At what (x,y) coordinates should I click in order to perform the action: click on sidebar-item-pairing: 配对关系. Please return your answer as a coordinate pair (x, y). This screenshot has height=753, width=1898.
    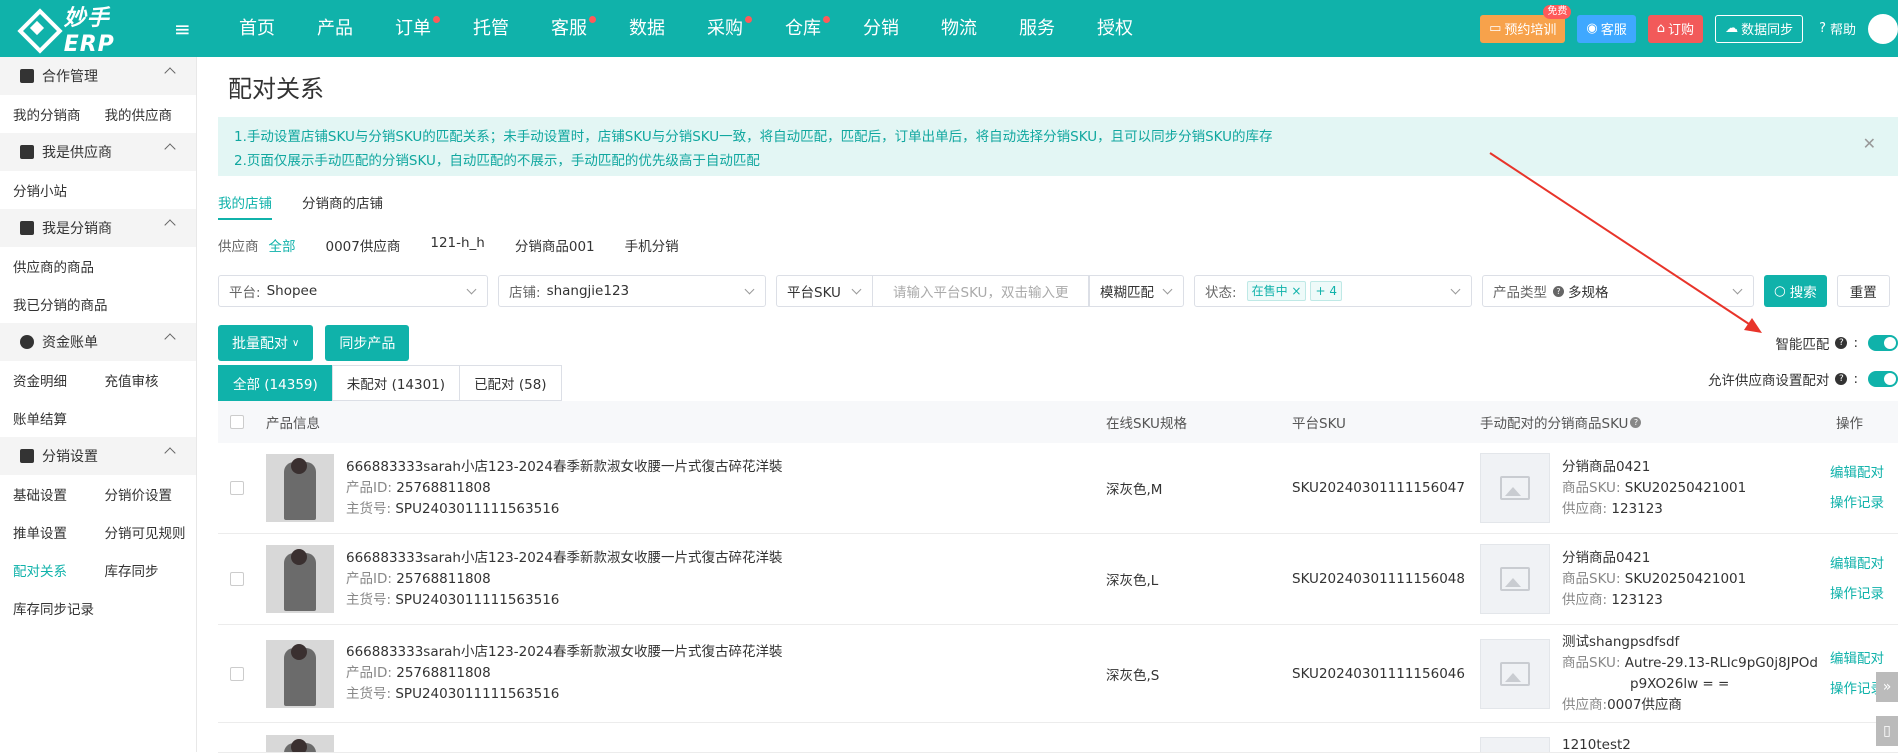
    Looking at the image, I should click on (59, 570).